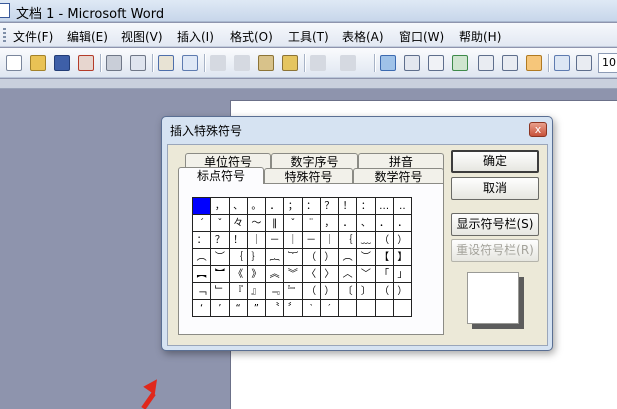 This screenshot has height=409, width=617. Describe the element at coordinates (329, 308) in the screenshot. I see `symbol-cell: ′` at that location.